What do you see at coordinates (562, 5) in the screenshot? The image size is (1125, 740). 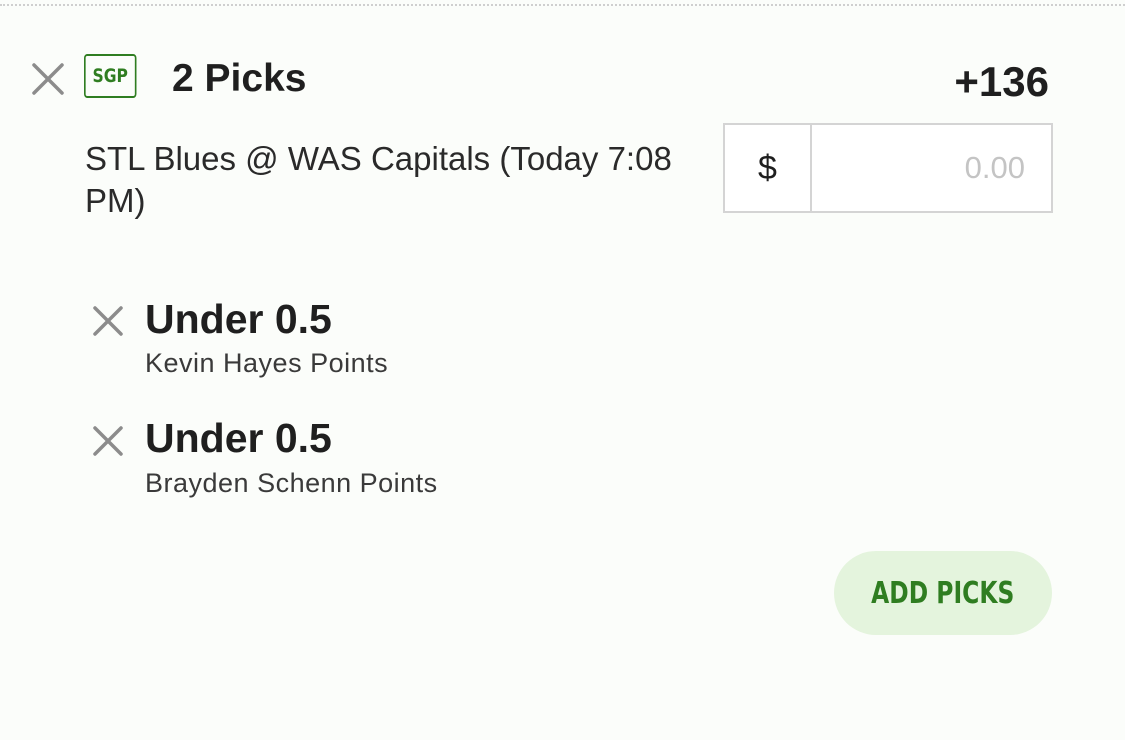 I see `top-divider` at bounding box center [562, 5].